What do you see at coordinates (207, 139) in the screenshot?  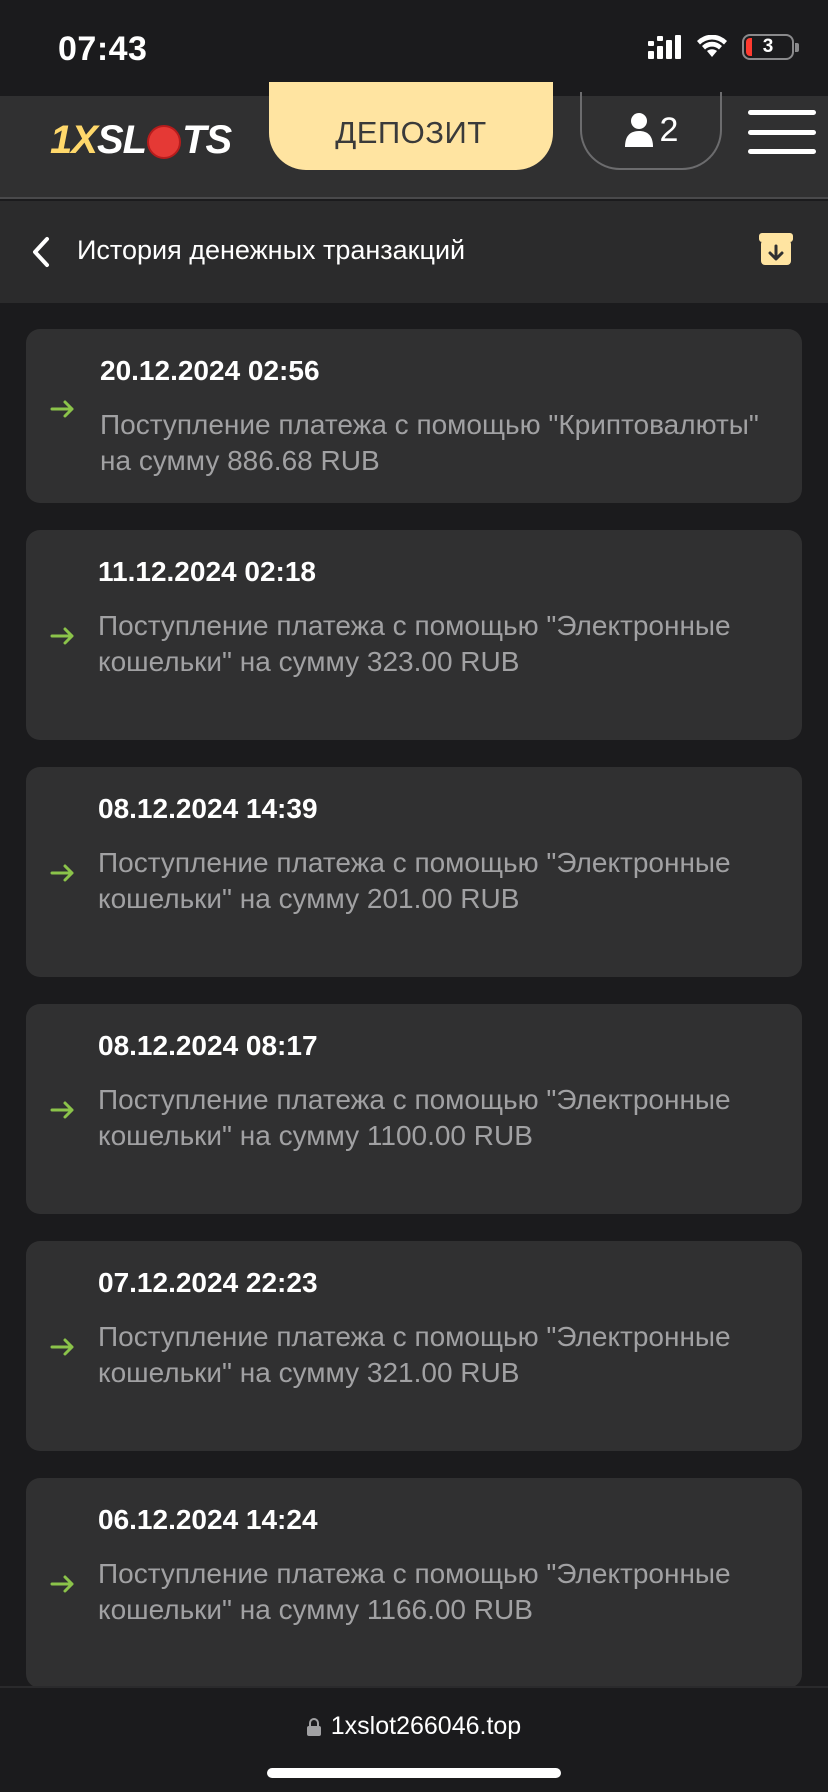 I see `logo-end: TS` at bounding box center [207, 139].